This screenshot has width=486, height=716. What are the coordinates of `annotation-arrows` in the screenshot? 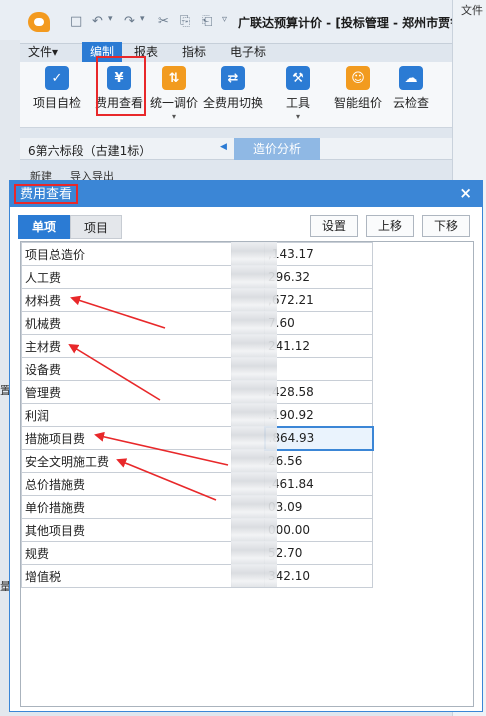 It's located at (148, 398).